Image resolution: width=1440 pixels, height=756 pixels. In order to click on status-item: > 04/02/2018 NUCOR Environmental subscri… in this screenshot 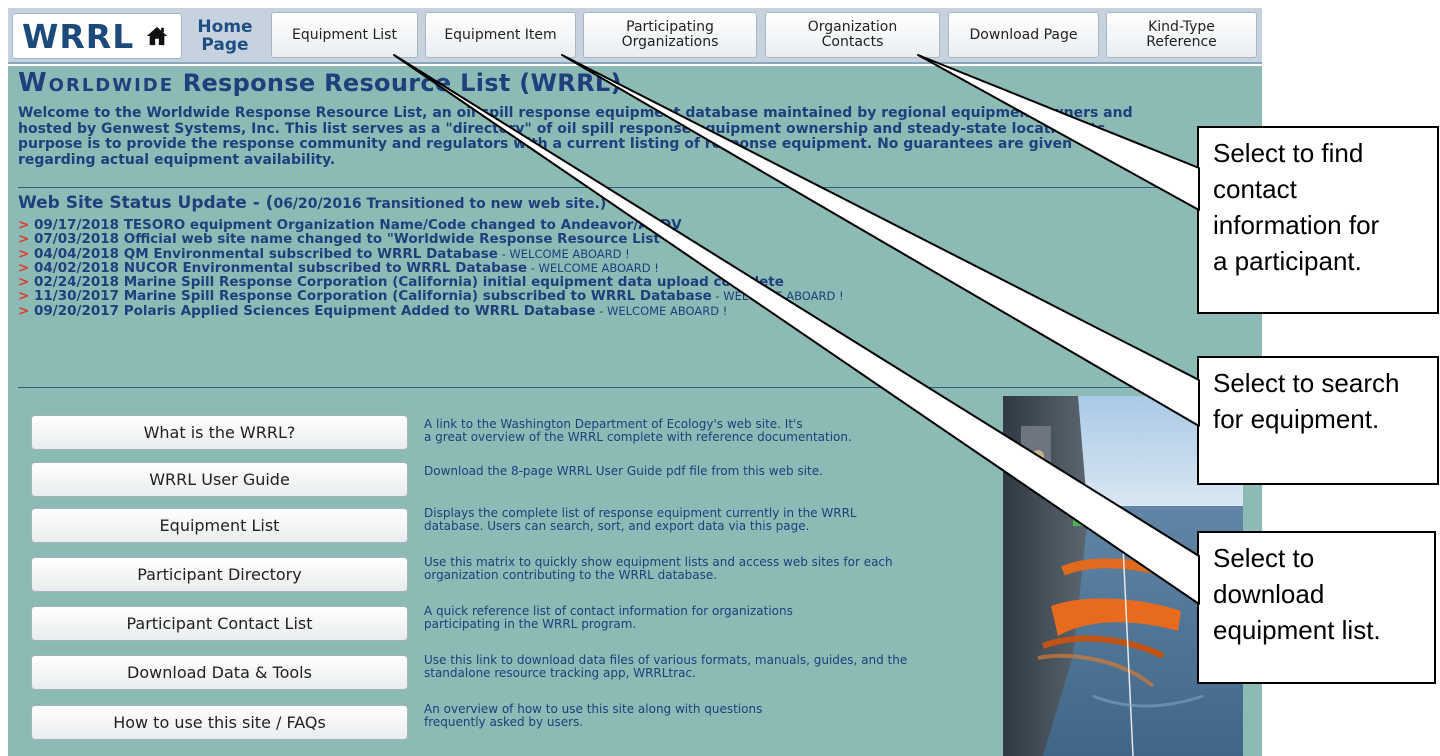, I will do `click(431, 268)`.